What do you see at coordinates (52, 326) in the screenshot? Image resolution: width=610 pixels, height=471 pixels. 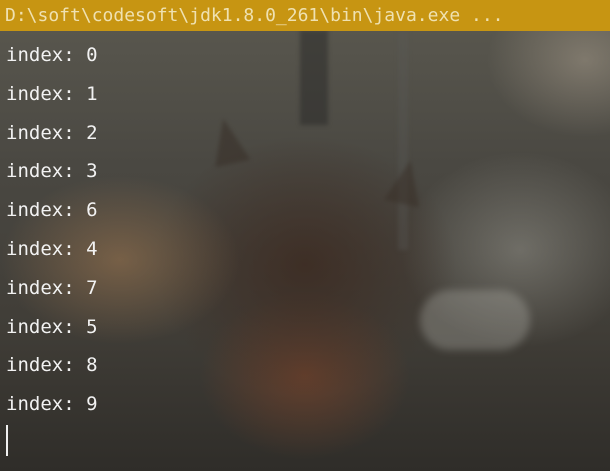 I see `console-line: index: 5` at bounding box center [52, 326].